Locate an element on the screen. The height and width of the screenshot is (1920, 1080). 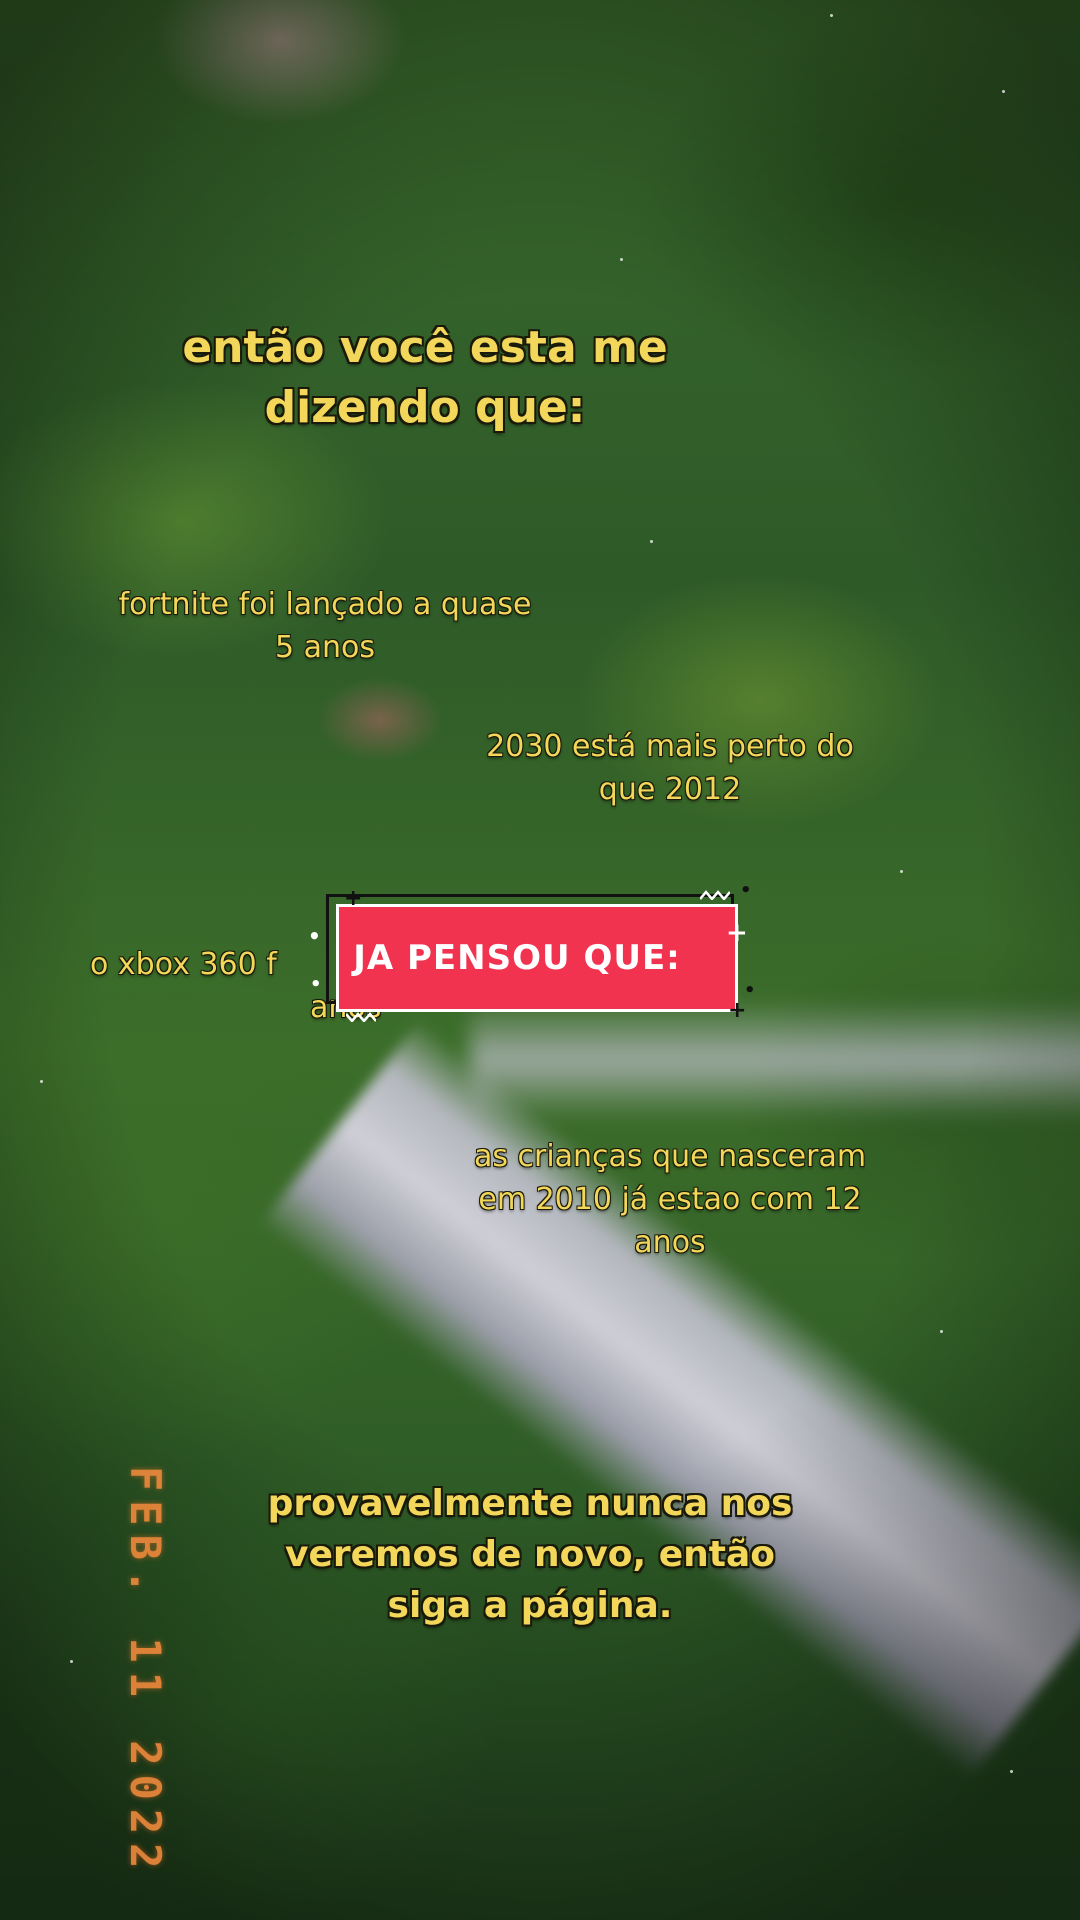
banner: JA PENSOU QUE: is located at coordinates (537, 958).